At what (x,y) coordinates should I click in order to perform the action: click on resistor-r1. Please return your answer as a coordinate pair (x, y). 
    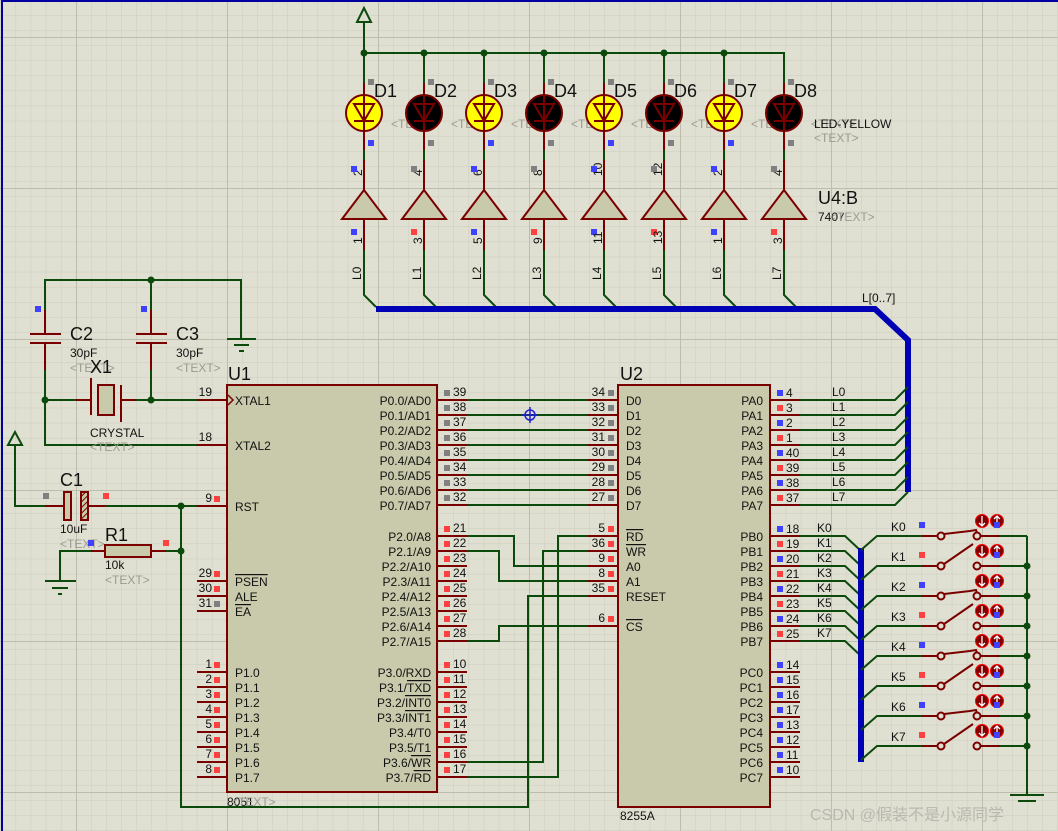
    Looking at the image, I should click on (128, 551).